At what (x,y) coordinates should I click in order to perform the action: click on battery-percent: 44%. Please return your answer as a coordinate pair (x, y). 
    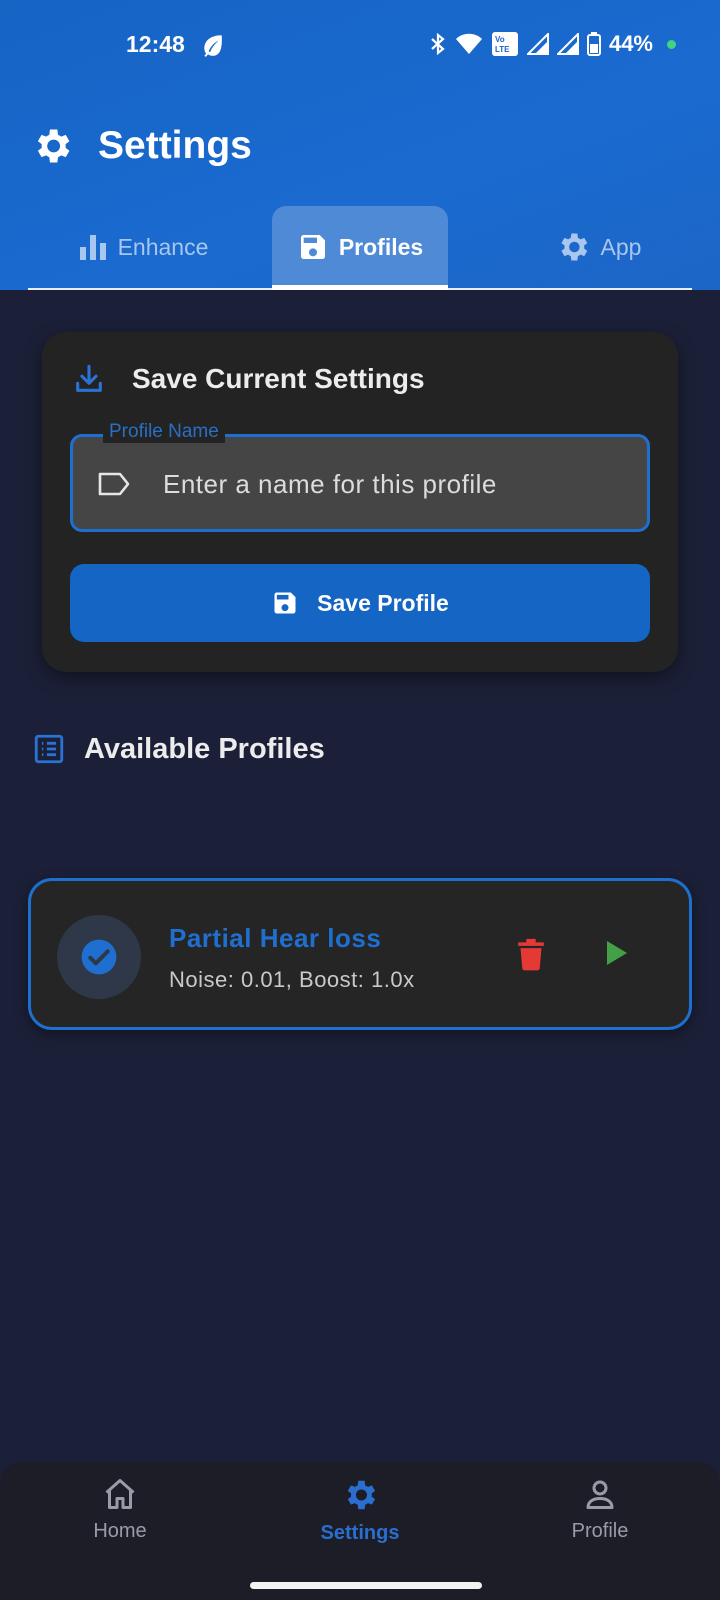
    Looking at the image, I should click on (630, 43).